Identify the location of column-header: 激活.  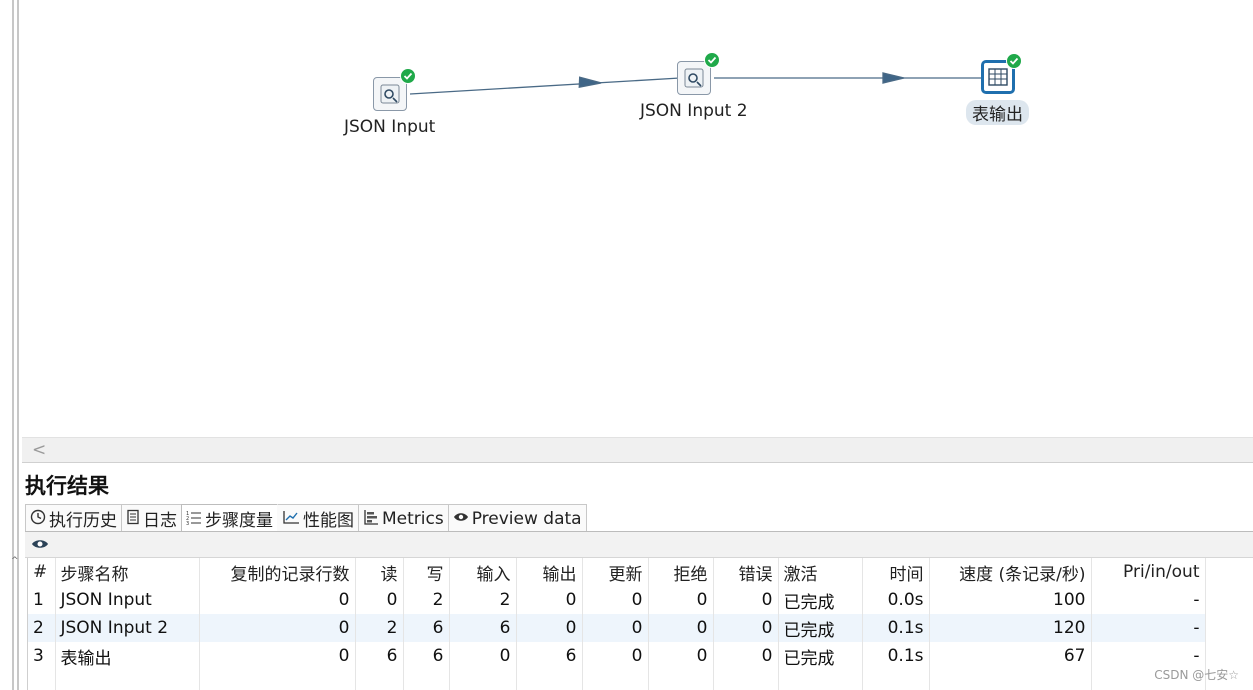
(820, 572).